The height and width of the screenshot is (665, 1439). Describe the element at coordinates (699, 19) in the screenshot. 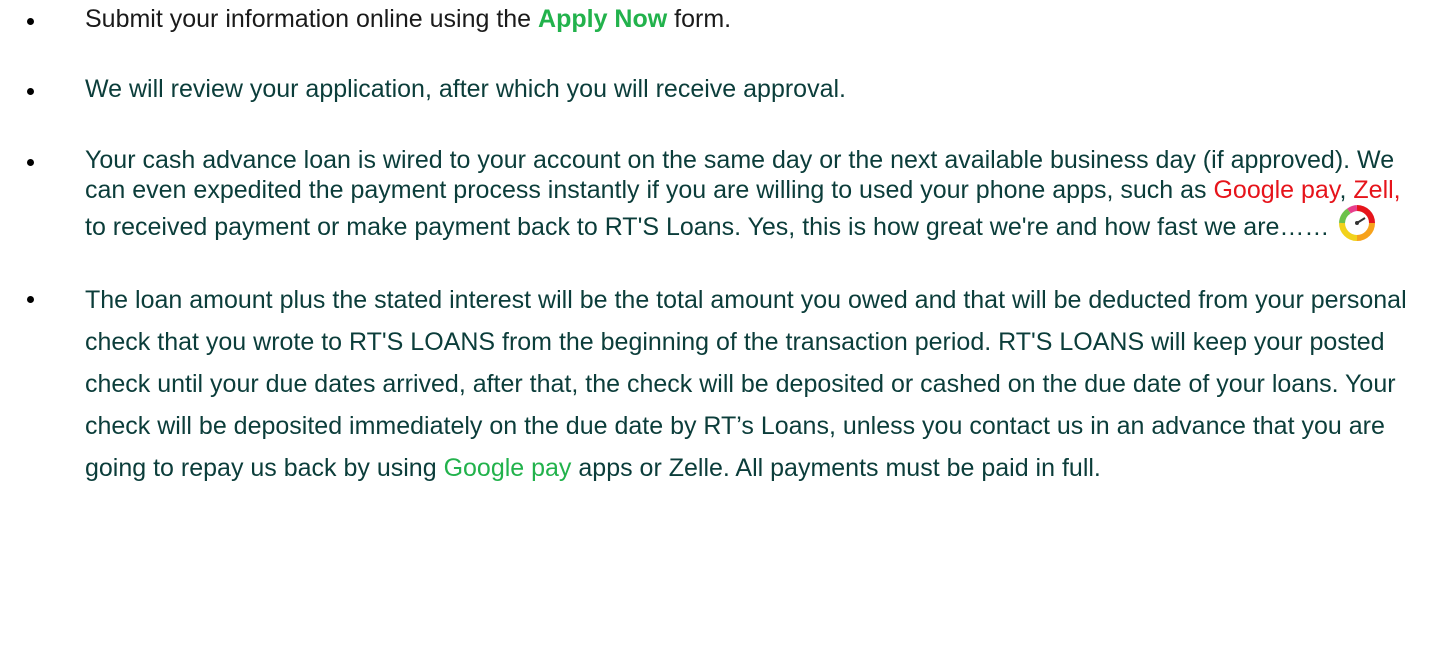

I see `step-1-post: form.` at that location.